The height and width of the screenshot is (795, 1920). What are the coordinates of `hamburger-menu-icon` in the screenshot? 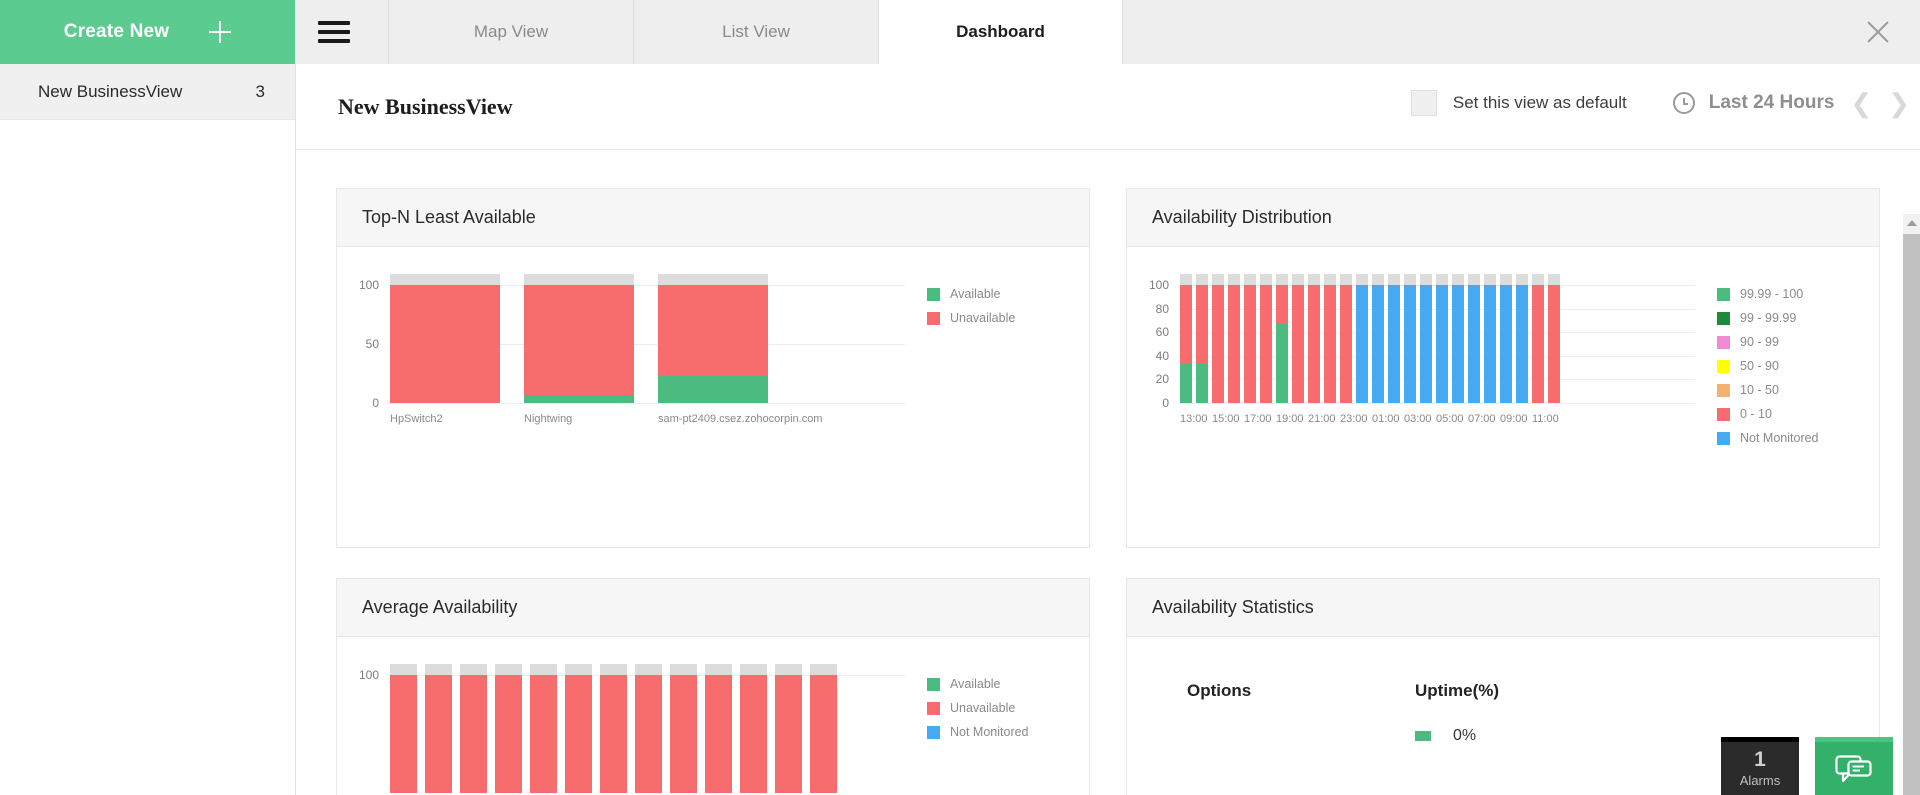 It's located at (334, 32).